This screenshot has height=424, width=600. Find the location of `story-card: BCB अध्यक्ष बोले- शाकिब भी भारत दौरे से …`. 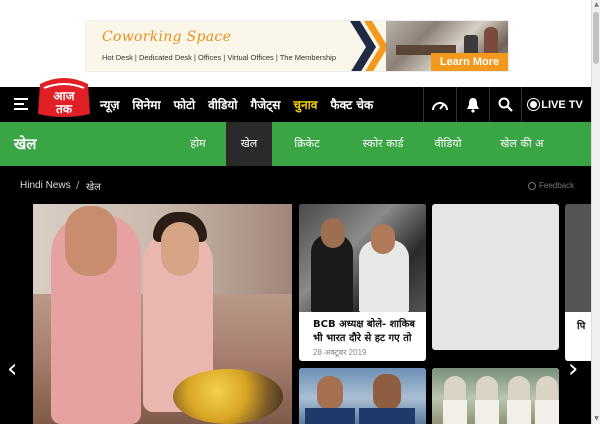

story-card: BCB अध्यक्ष बोले- शाकिब भी भारत दौरे से … is located at coordinates (362, 282).